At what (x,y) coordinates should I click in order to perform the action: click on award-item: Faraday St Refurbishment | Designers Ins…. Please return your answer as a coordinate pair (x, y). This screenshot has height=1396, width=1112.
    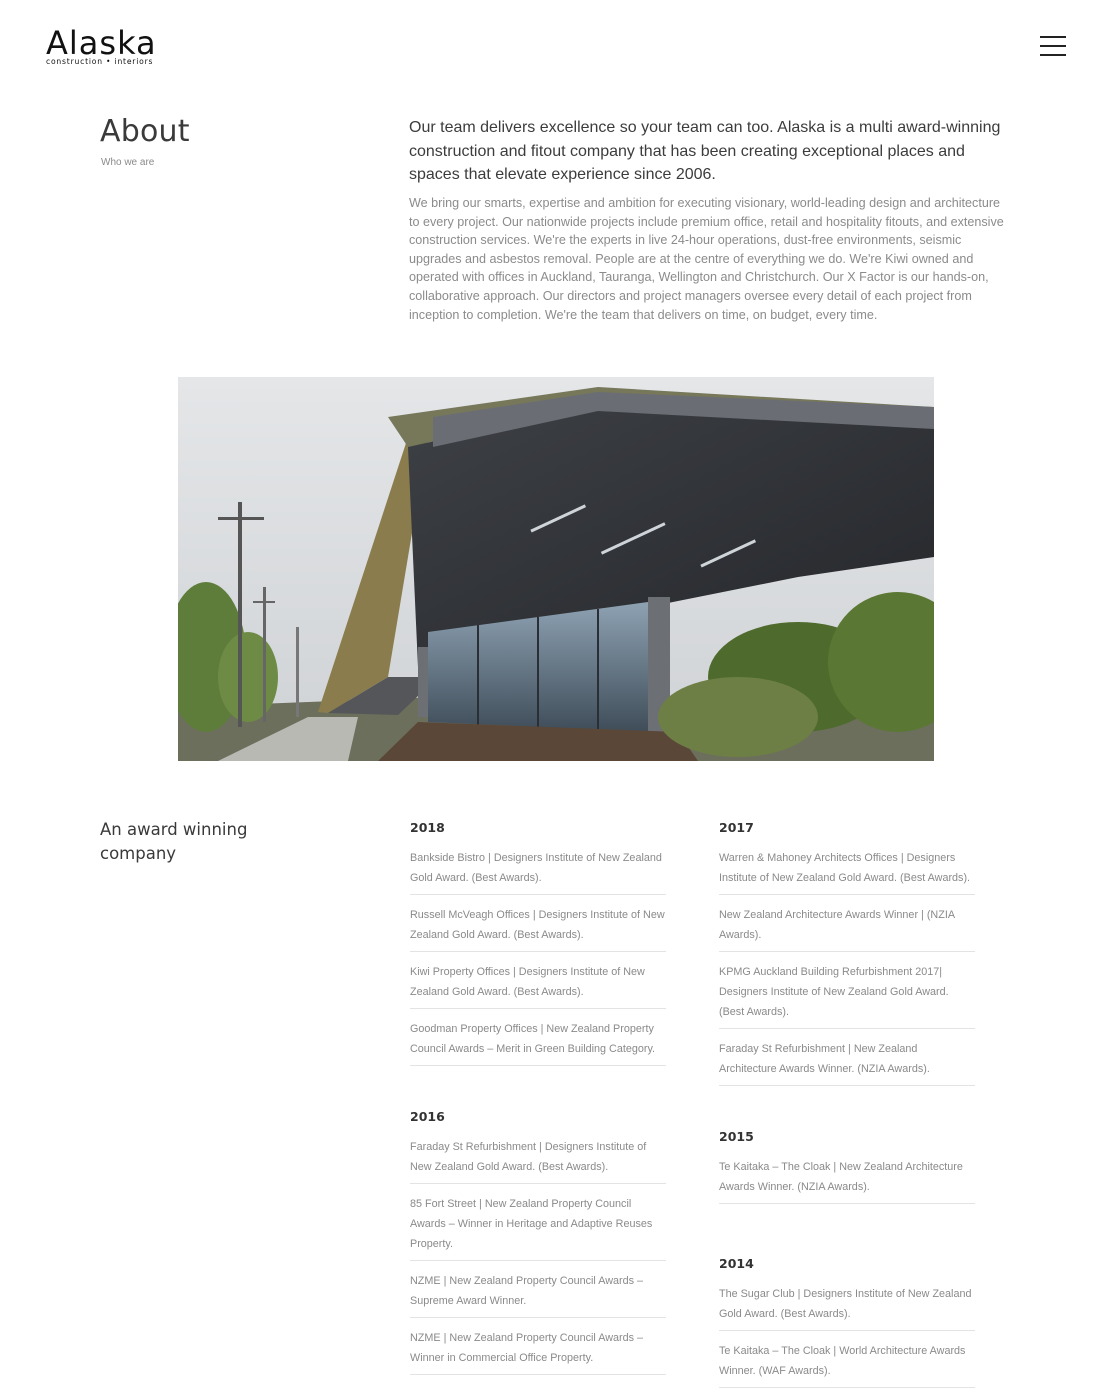
    Looking at the image, I should click on (538, 1159).